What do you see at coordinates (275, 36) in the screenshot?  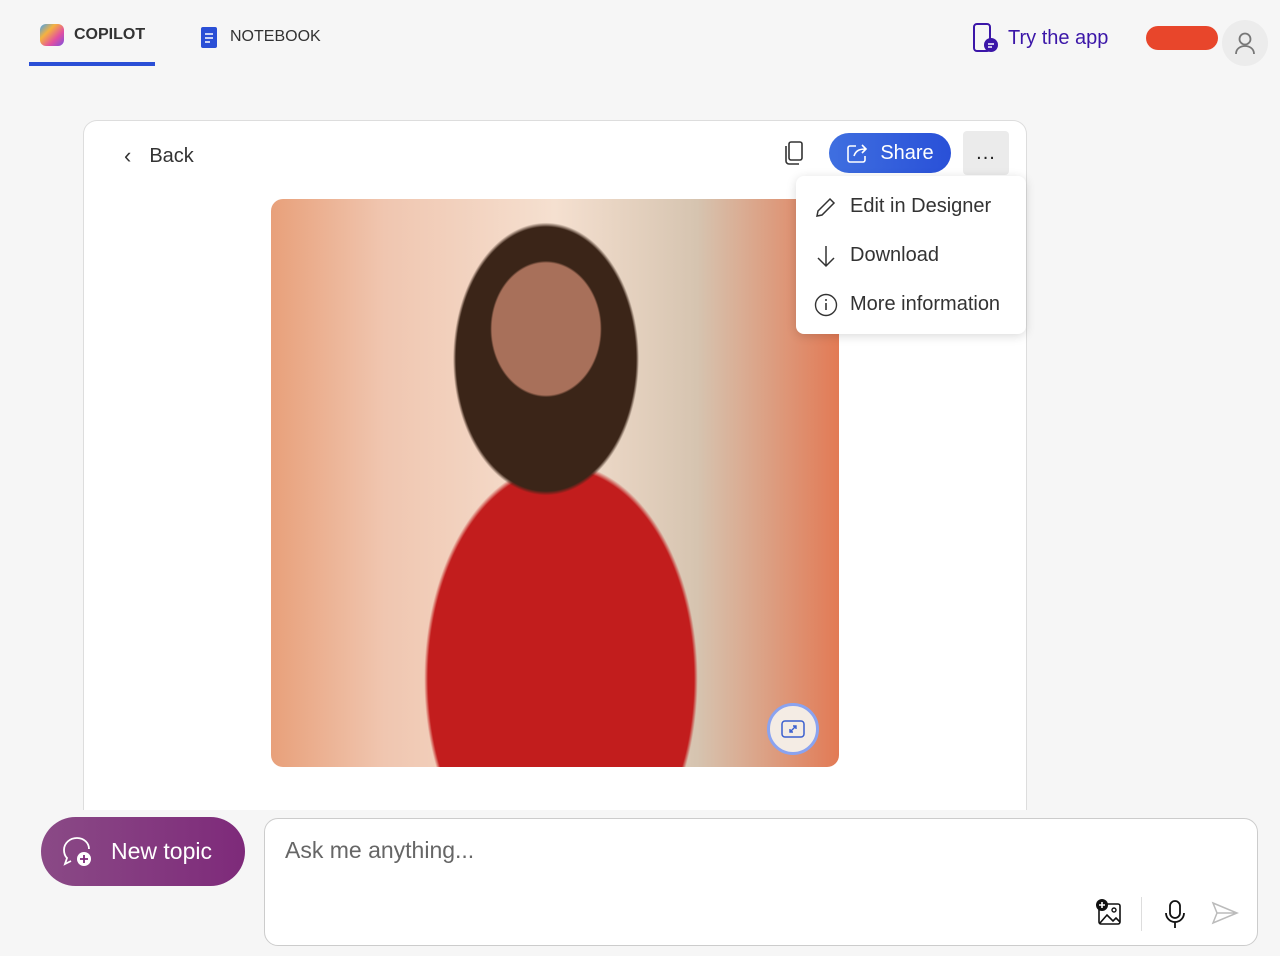 I see `tab-label: NOTEBOOK` at bounding box center [275, 36].